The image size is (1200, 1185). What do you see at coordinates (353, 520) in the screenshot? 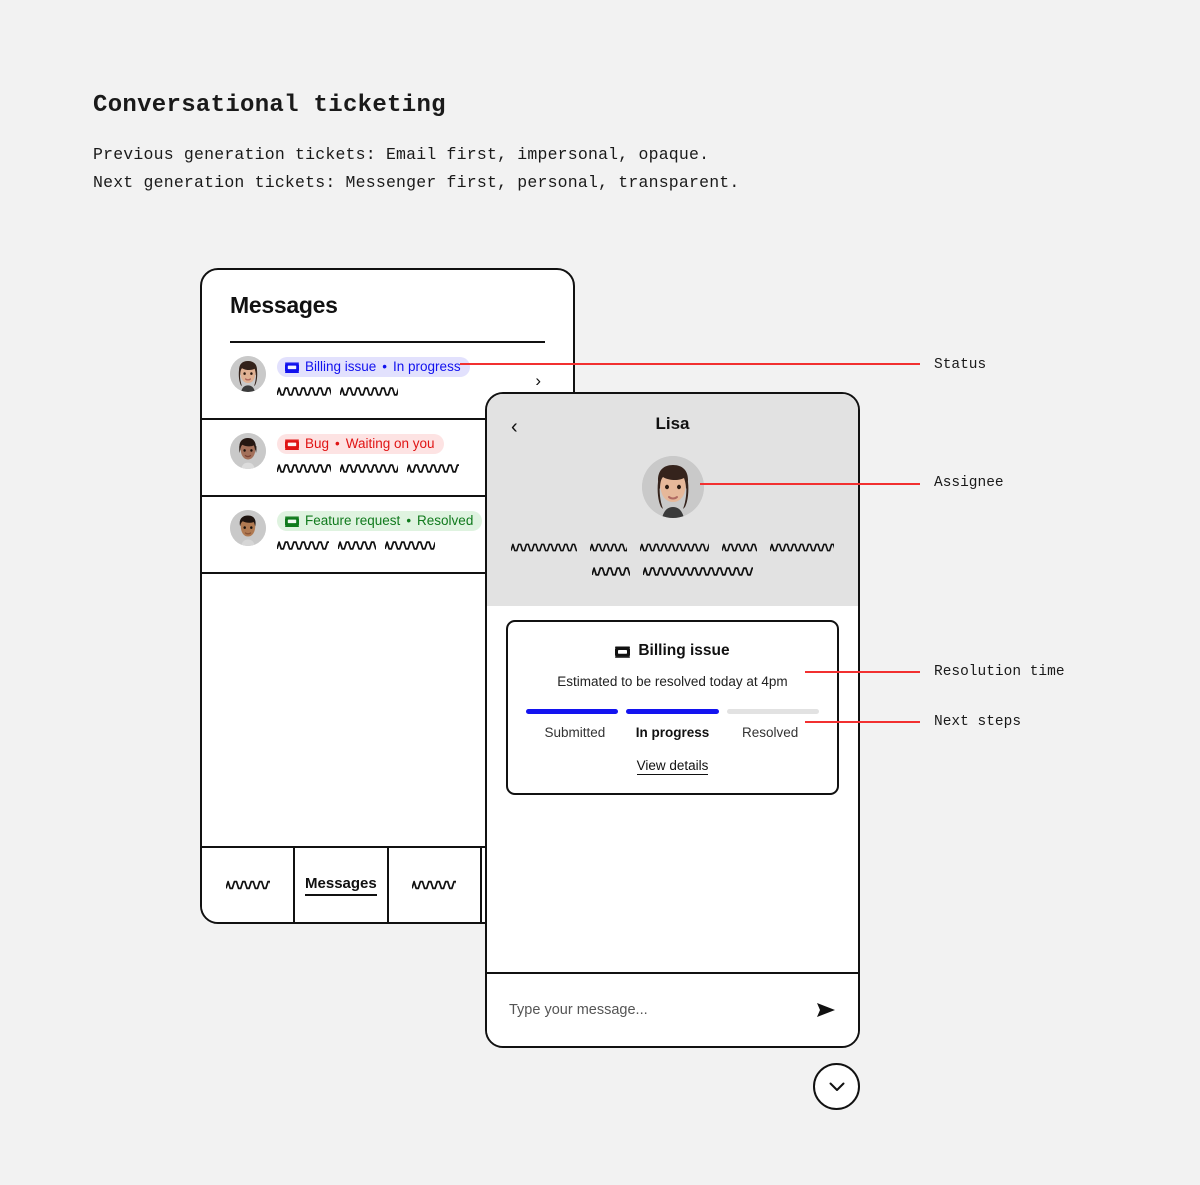
I see `badge-type: Feature request` at bounding box center [353, 520].